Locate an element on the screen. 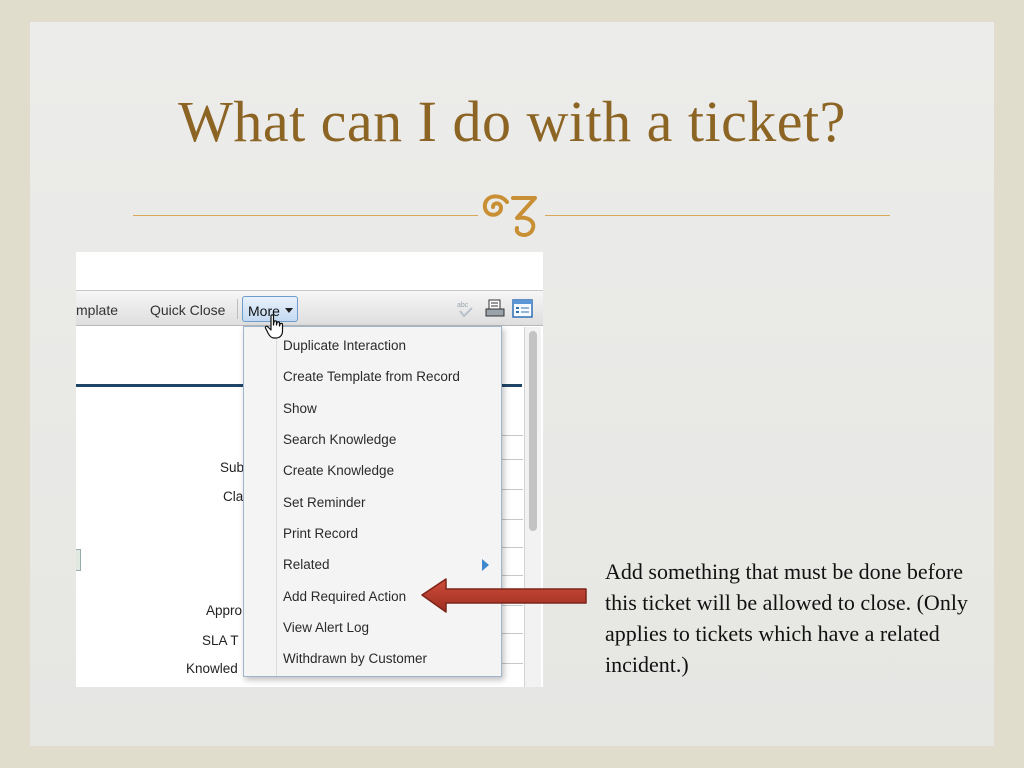  red-pointer-arrow-icon is located at coordinates (504, 595).